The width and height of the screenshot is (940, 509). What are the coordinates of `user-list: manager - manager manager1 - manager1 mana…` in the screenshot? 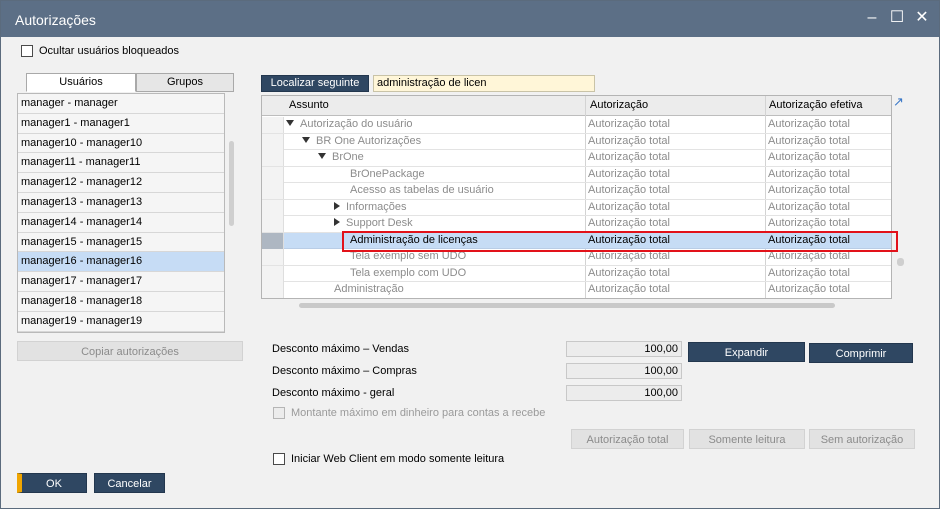 It's located at (121, 213).